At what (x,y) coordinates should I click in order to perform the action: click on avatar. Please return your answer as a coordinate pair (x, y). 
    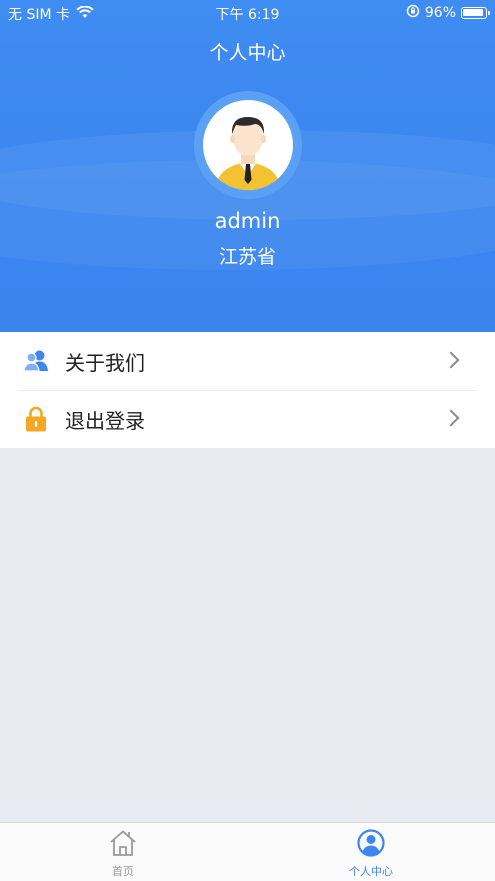
    Looking at the image, I should click on (248, 145).